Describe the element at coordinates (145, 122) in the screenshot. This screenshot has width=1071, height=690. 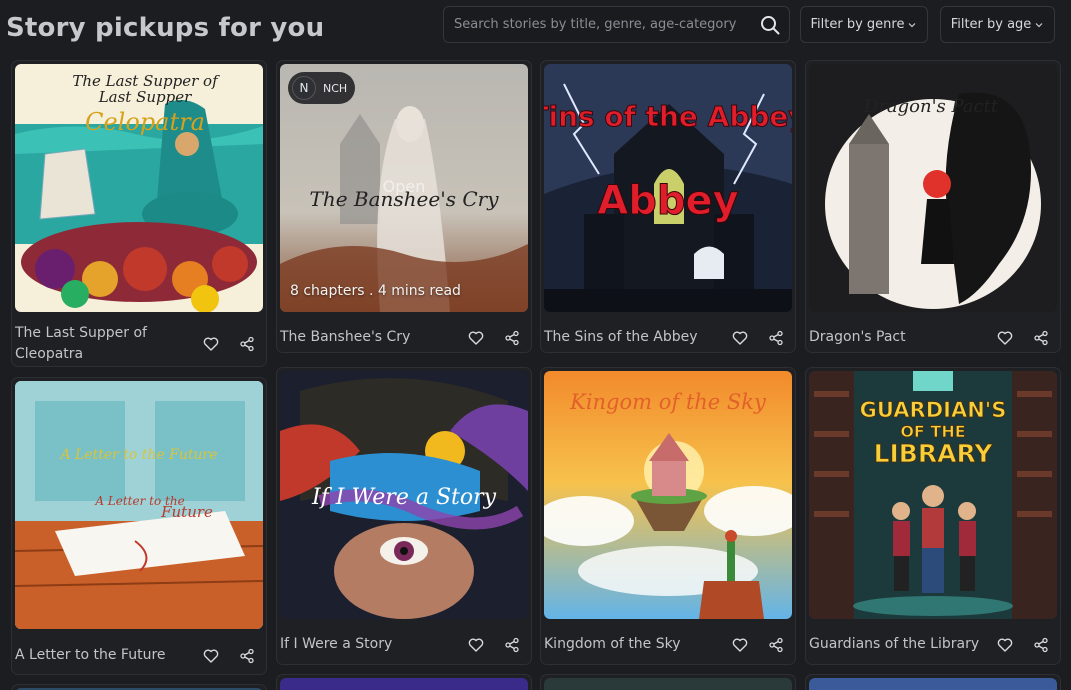
I see `cover-title: Celopatra` at that location.